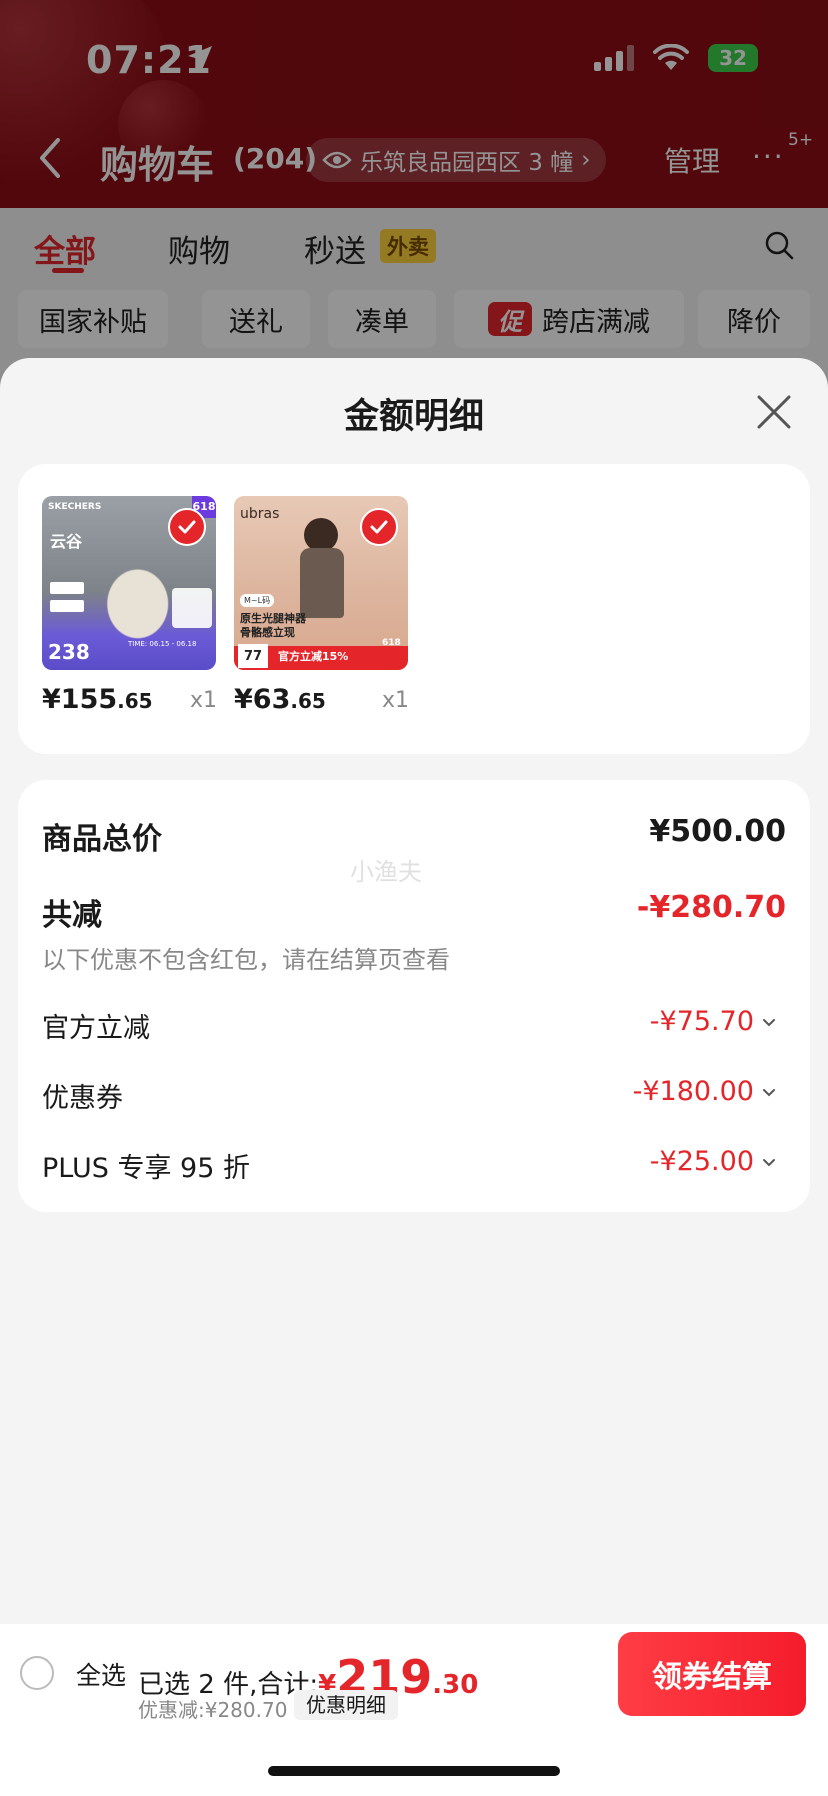 Image resolution: width=828 pixels, height=1796 pixels. What do you see at coordinates (69, 652) in the screenshot?
I see `promo-price: 238` at bounding box center [69, 652].